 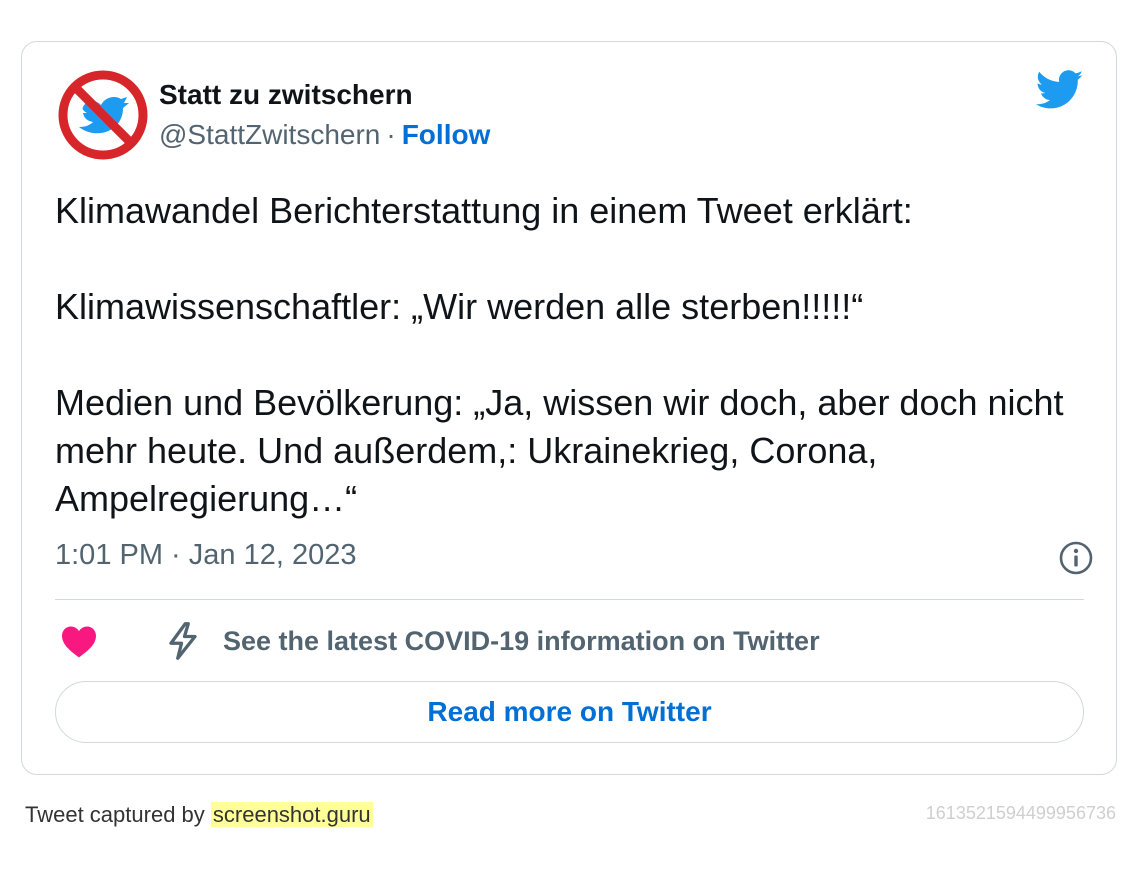 I want to click on divider, so click(x=569, y=599).